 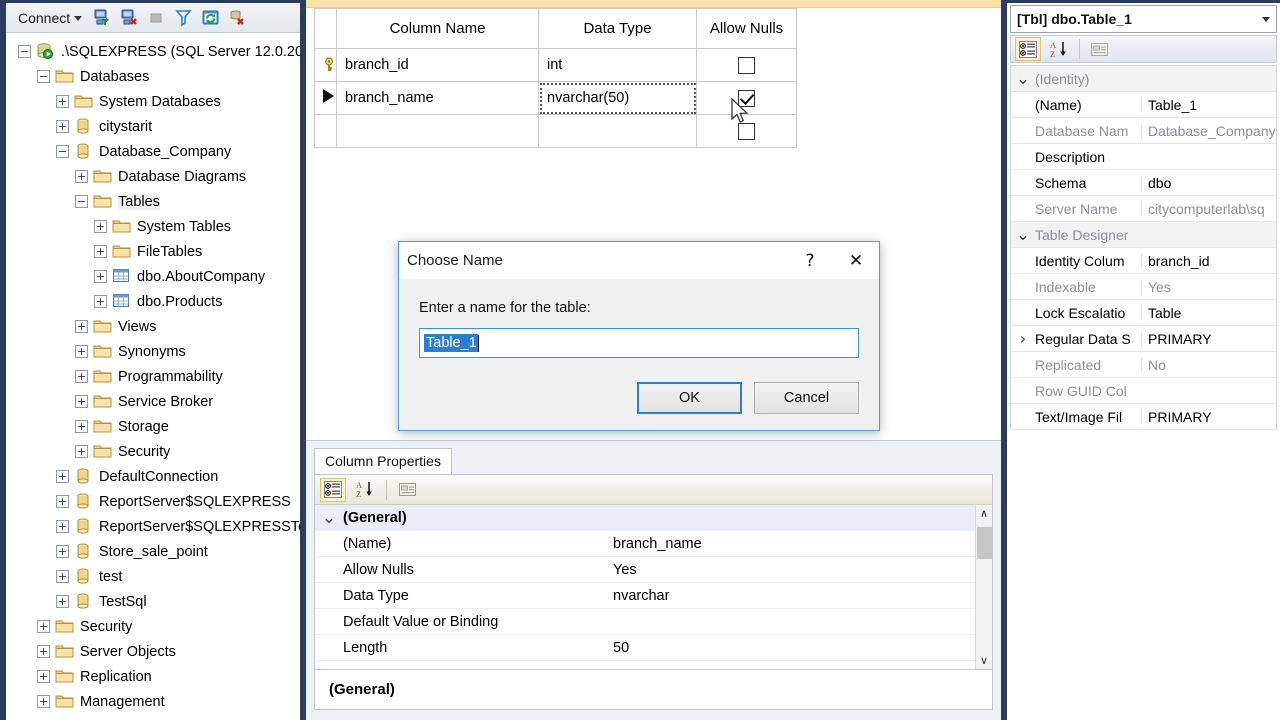 What do you see at coordinates (183, 18) in the screenshot?
I see `filter-icon` at bounding box center [183, 18].